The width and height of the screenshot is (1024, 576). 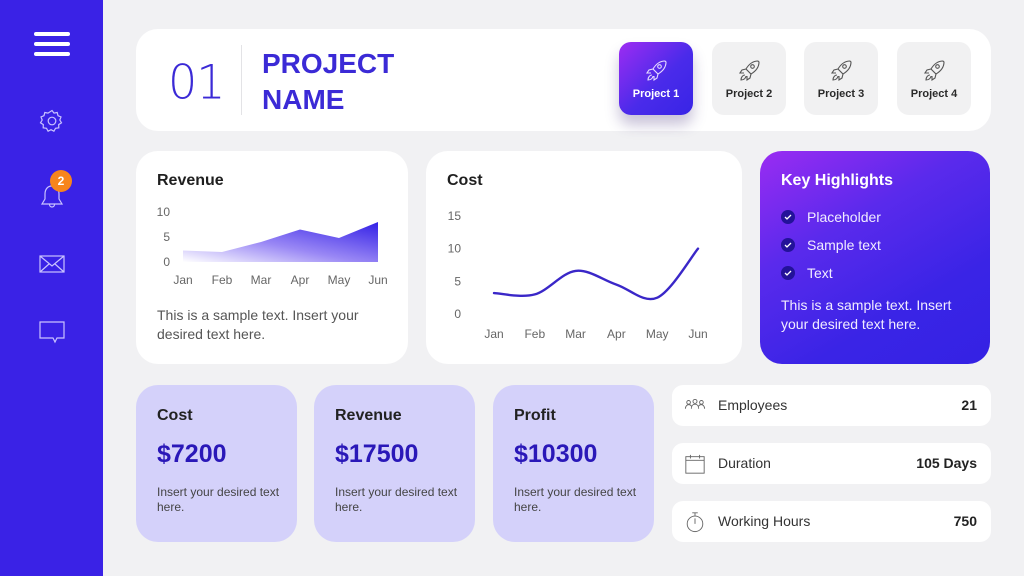 What do you see at coordinates (844, 217) in the screenshot?
I see `highlight-text: Placeholder` at bounding box center [844, 217].